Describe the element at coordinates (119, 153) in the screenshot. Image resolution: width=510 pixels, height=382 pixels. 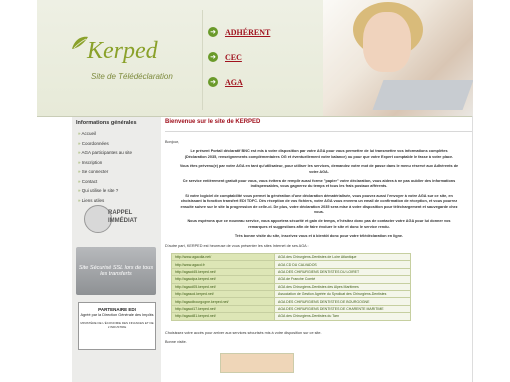
I see `sidebar-item-aga: AGA participantes au site` at that location.